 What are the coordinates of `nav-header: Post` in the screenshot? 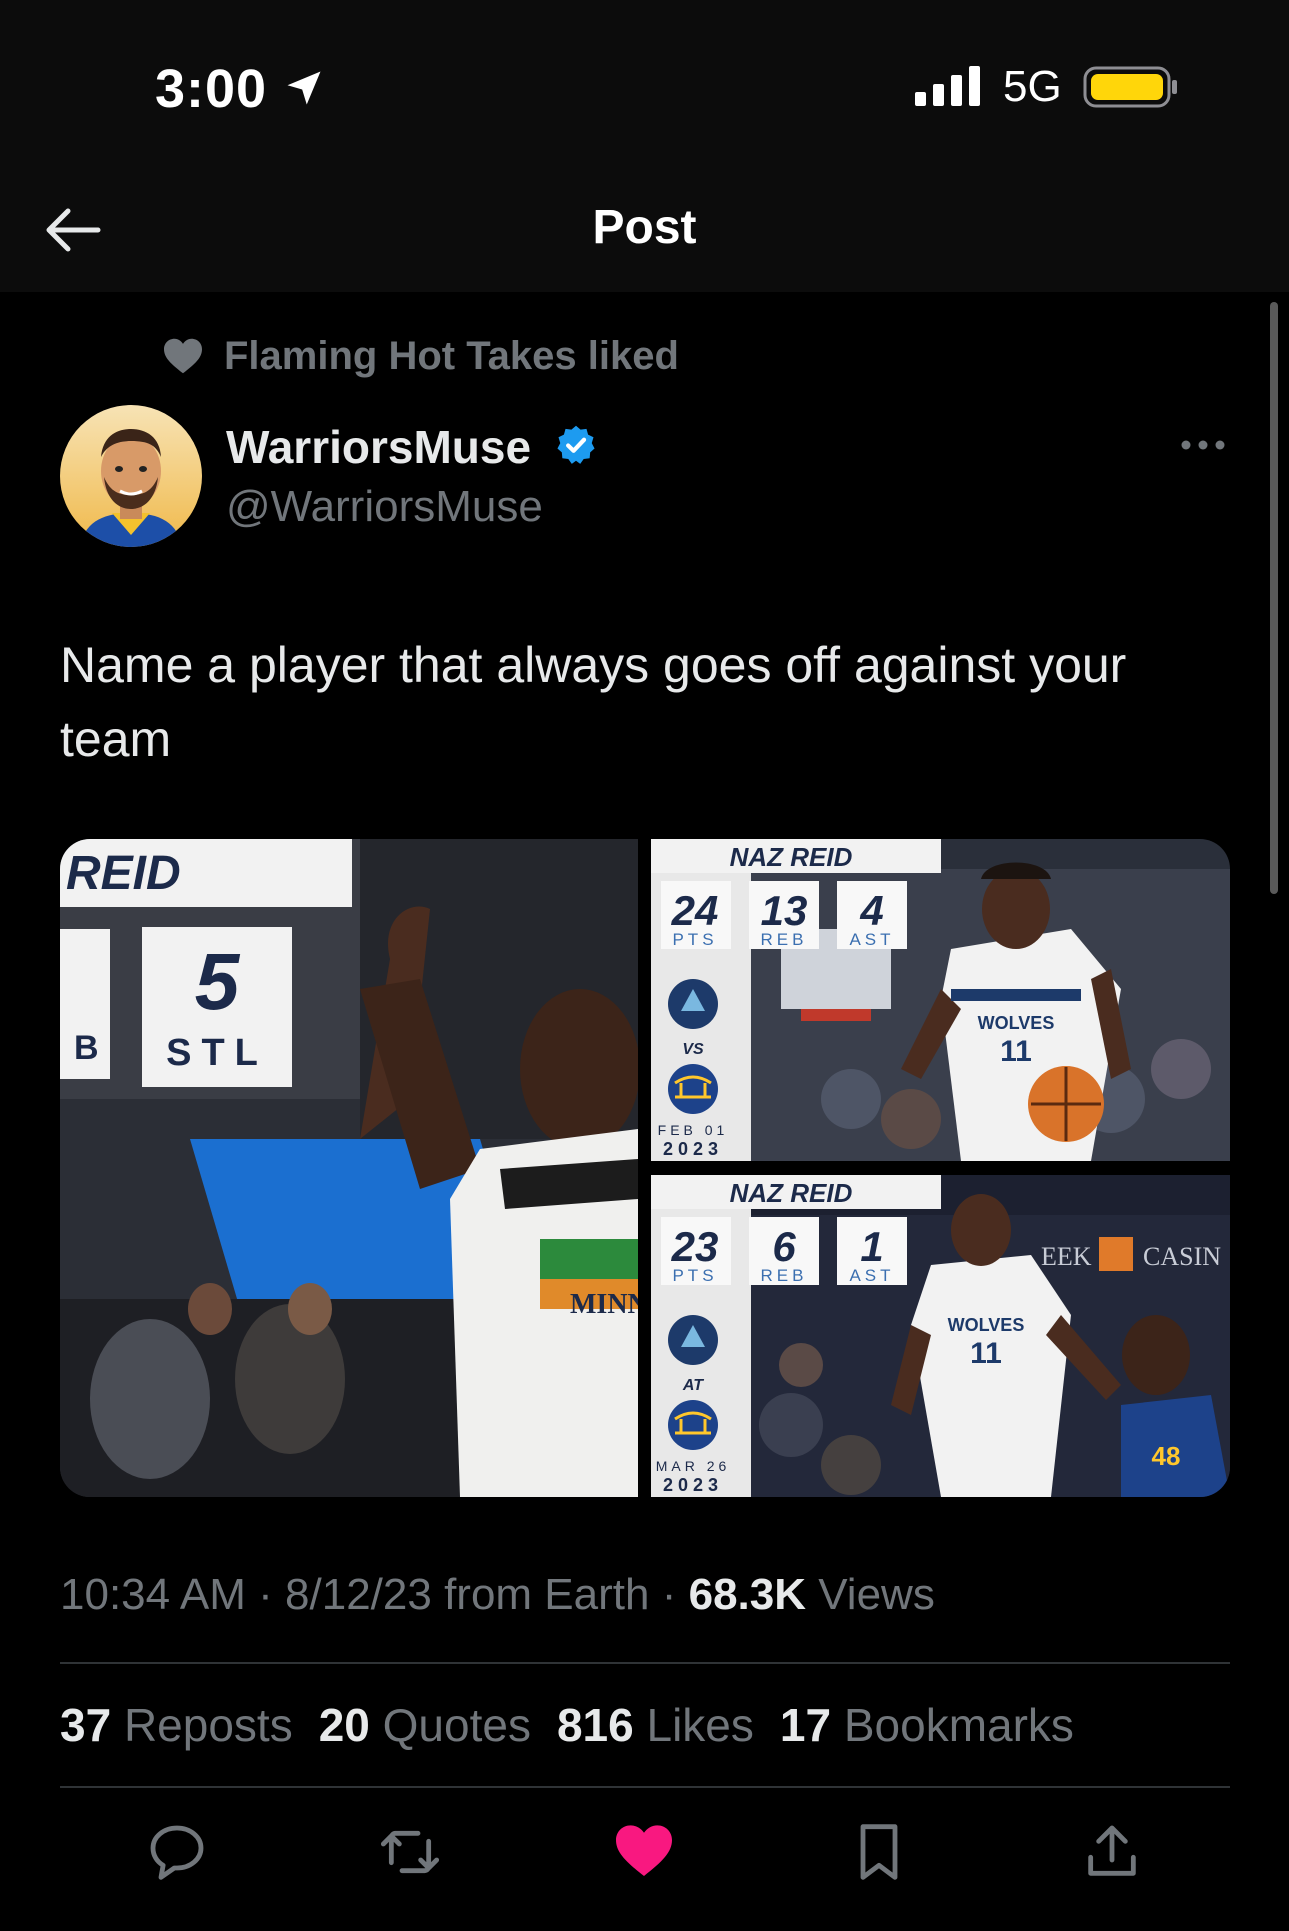 It's located at (644, 231).